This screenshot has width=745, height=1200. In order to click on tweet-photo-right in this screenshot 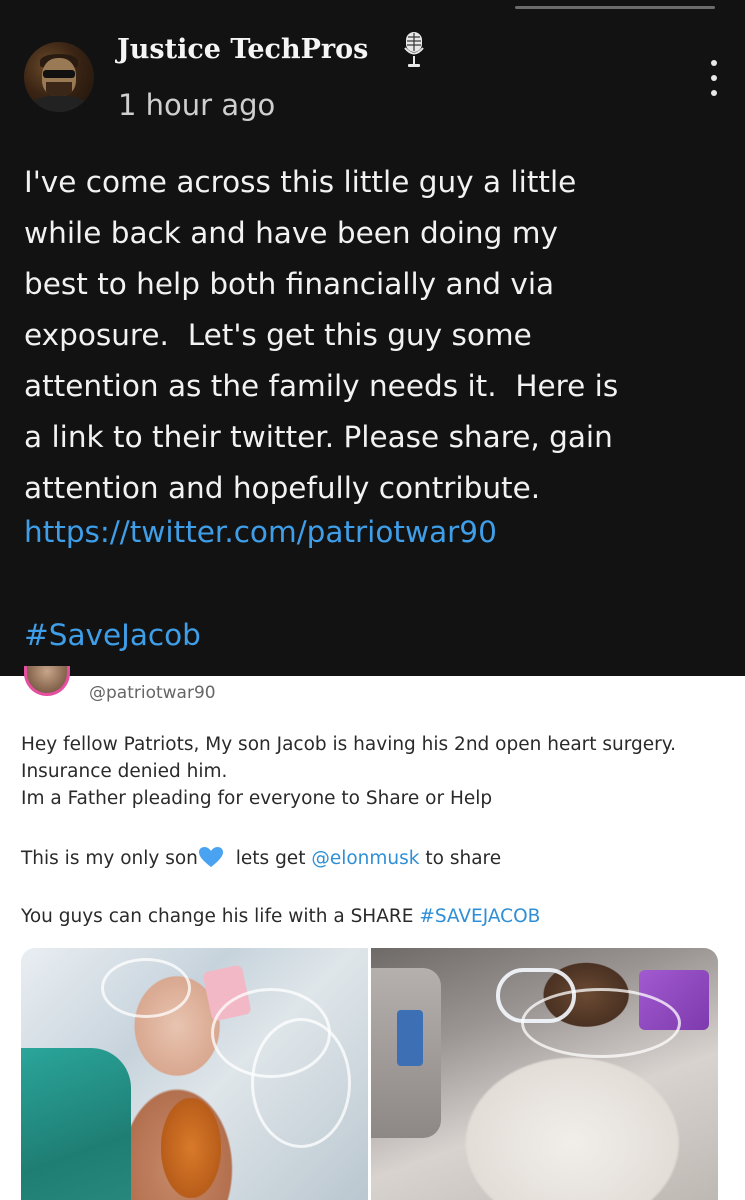, I will do `click(544, 1074)`.